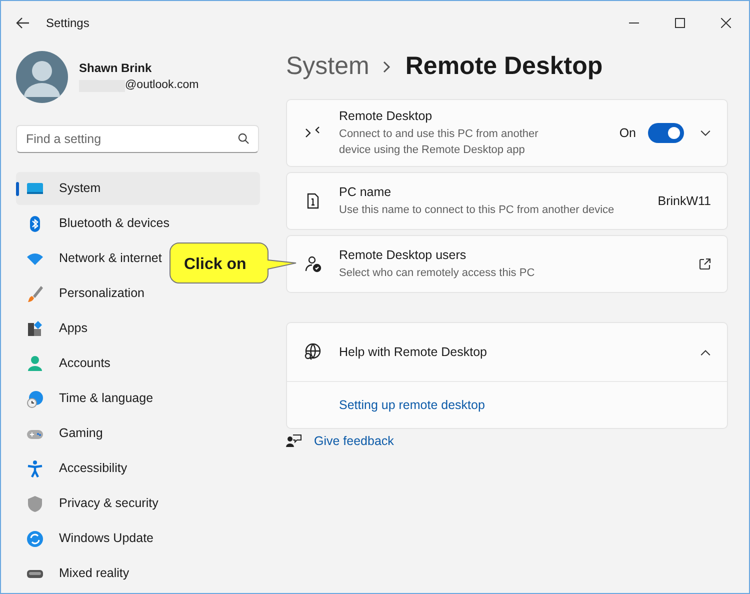 The height and width of the screenshot is (594, 750). What do you see at coordinates (138, 398) in the screenshot?
I see `nav-item: Time & language` at bounding box center [138, 398].